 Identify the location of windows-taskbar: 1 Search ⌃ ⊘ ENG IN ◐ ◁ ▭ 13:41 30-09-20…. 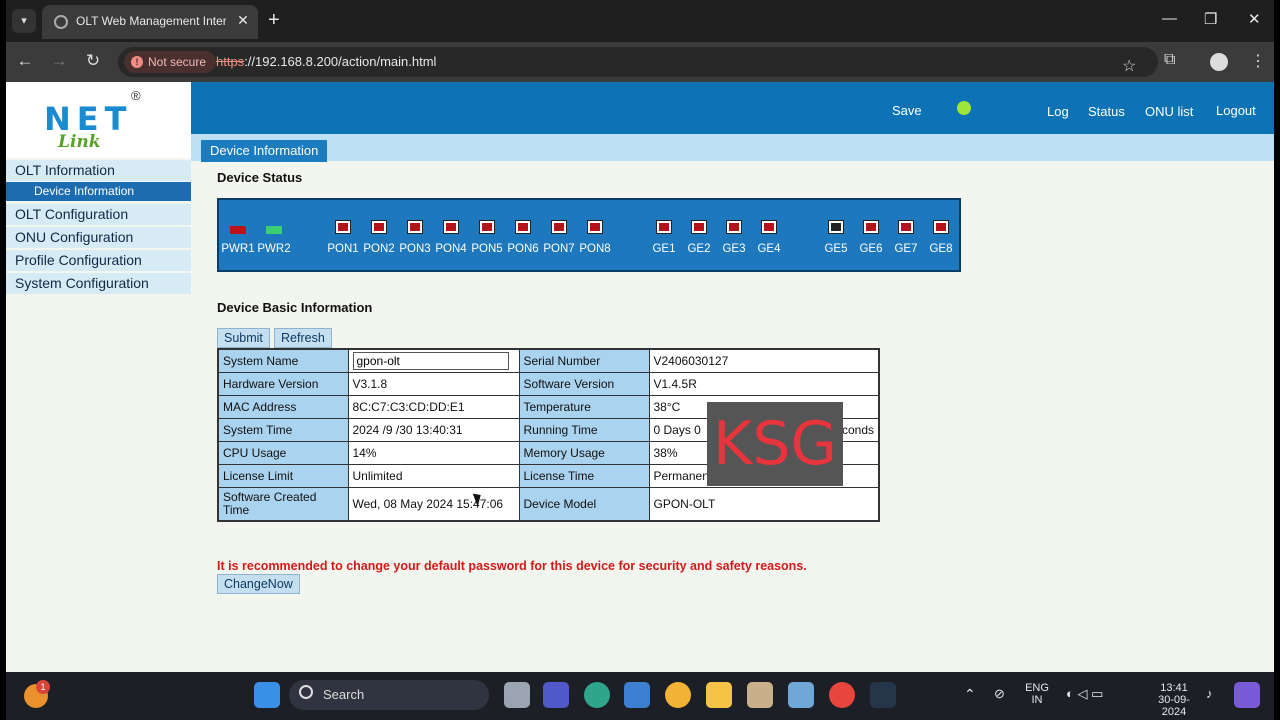
(640, 696).